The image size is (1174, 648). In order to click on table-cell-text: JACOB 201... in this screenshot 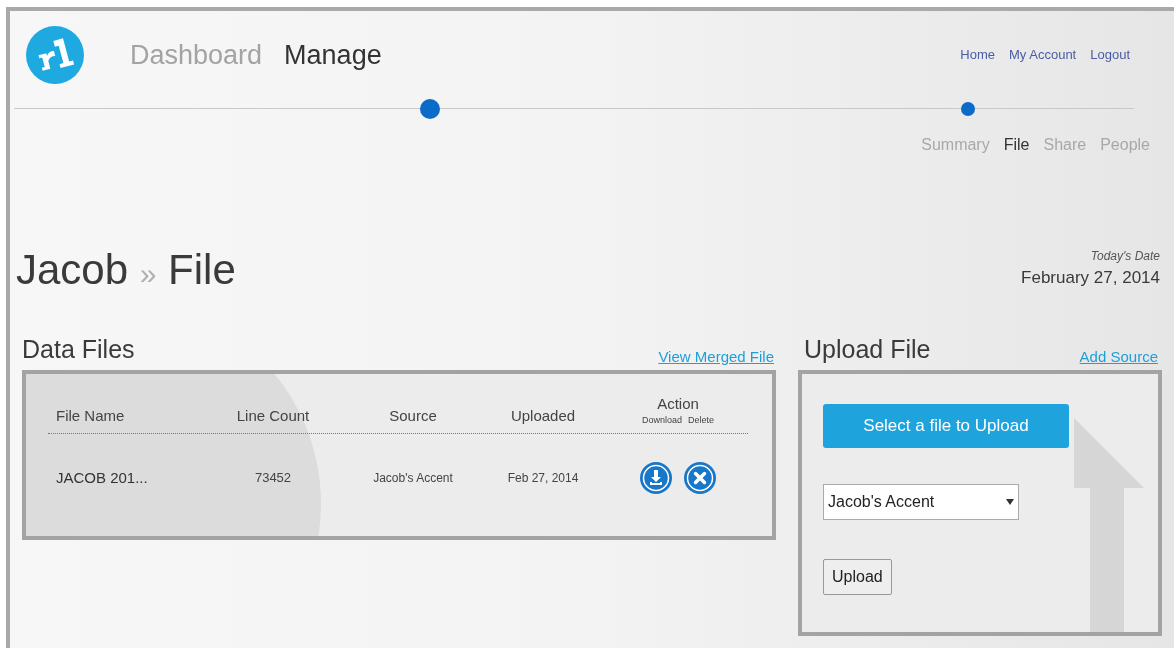, I will do `click(102, 477)`.